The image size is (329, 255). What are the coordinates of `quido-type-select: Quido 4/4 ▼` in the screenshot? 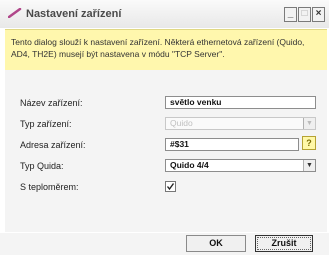 It's located at (240, 165).